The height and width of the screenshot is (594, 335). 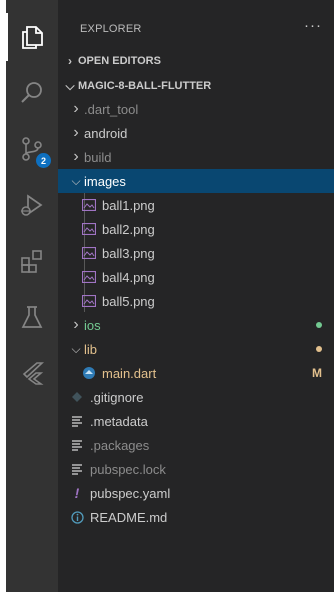 What do you see at coordinates (98, 157) in the screenshot?
I see `tree-item-label: build` at bounding box center [98, 157].